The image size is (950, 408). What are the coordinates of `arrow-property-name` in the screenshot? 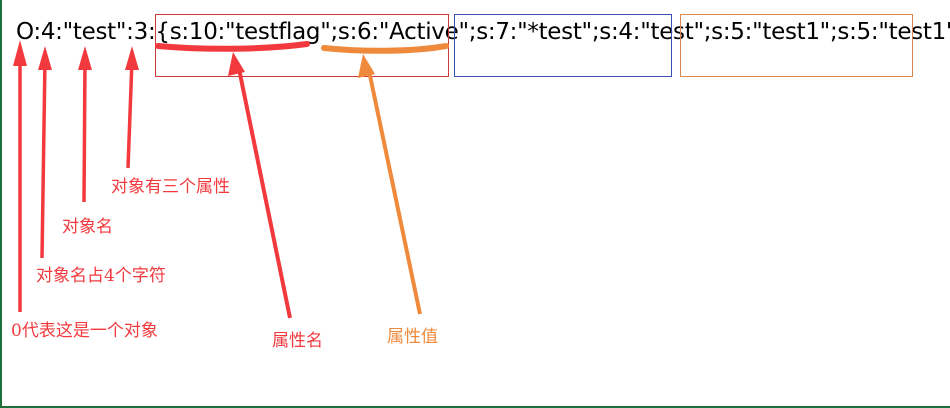 It's located at (264, 191).